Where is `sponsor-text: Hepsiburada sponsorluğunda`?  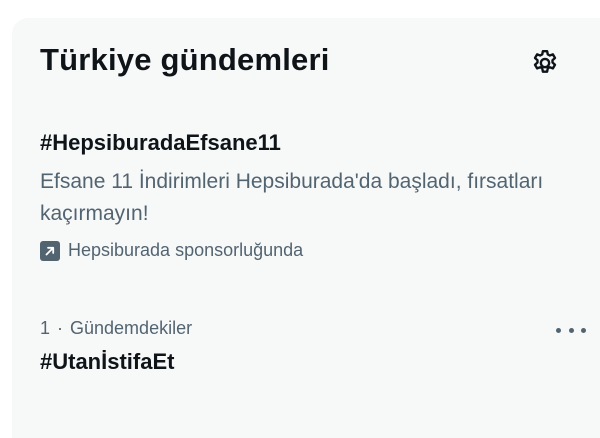
sponsor-text: Hepsiburada sponsorluğunda is located at coordinates (186, 250).